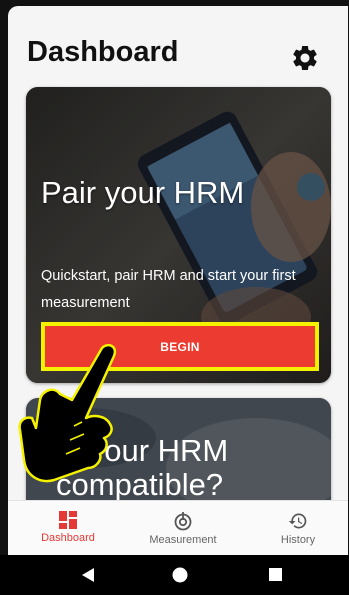 The height and width of the screenshot is (595, 349). Describe the element at coordinates (297, 521) in the screenshot. I see `history-icon` at that location.